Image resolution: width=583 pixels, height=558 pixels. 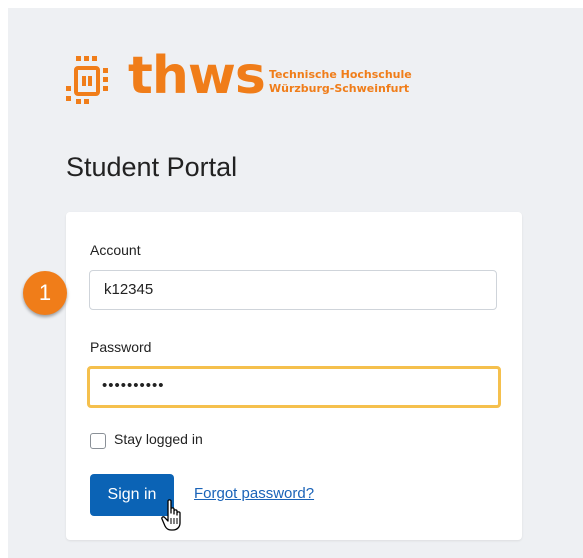 What do you see at coordinates (115, 250) in the screenshot?
I see `account-label: Account` at bounding box center [115, 250].